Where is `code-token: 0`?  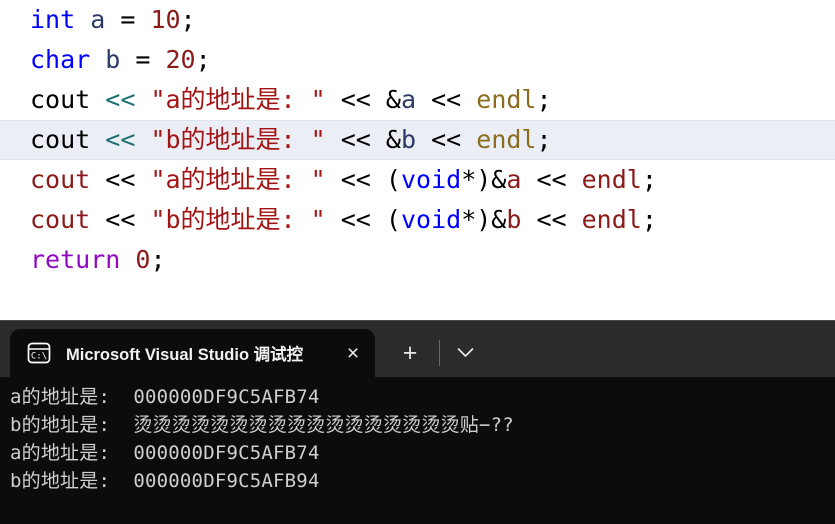 code-token: 0 is located at coordinates (143, 259).